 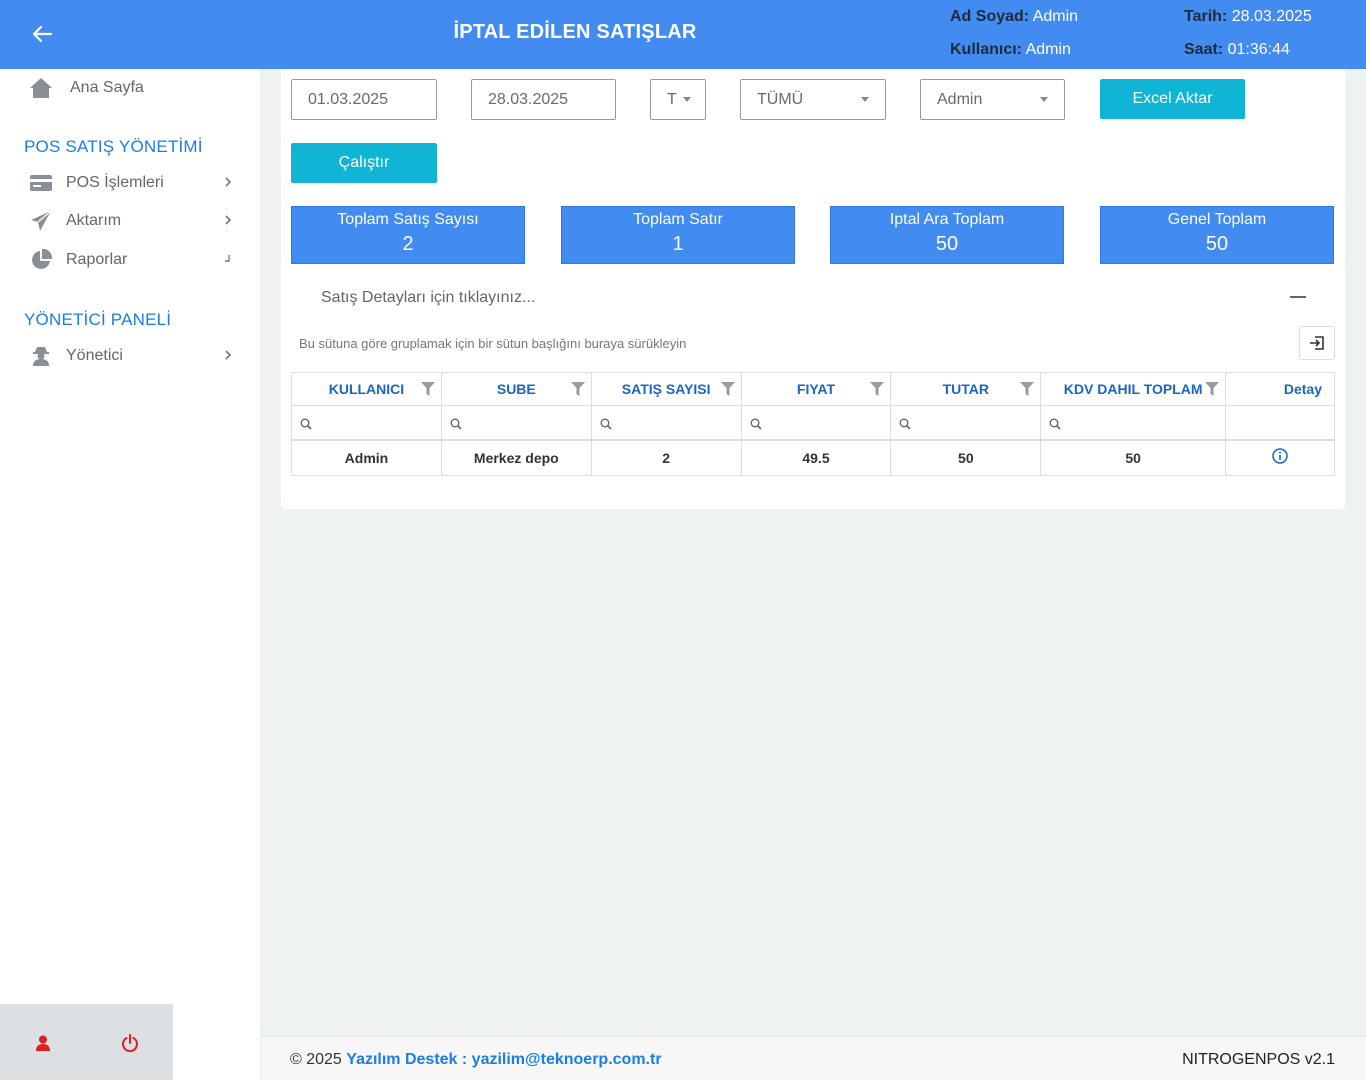 I want to click on stat-value: 1, so click(x=678, y=244).